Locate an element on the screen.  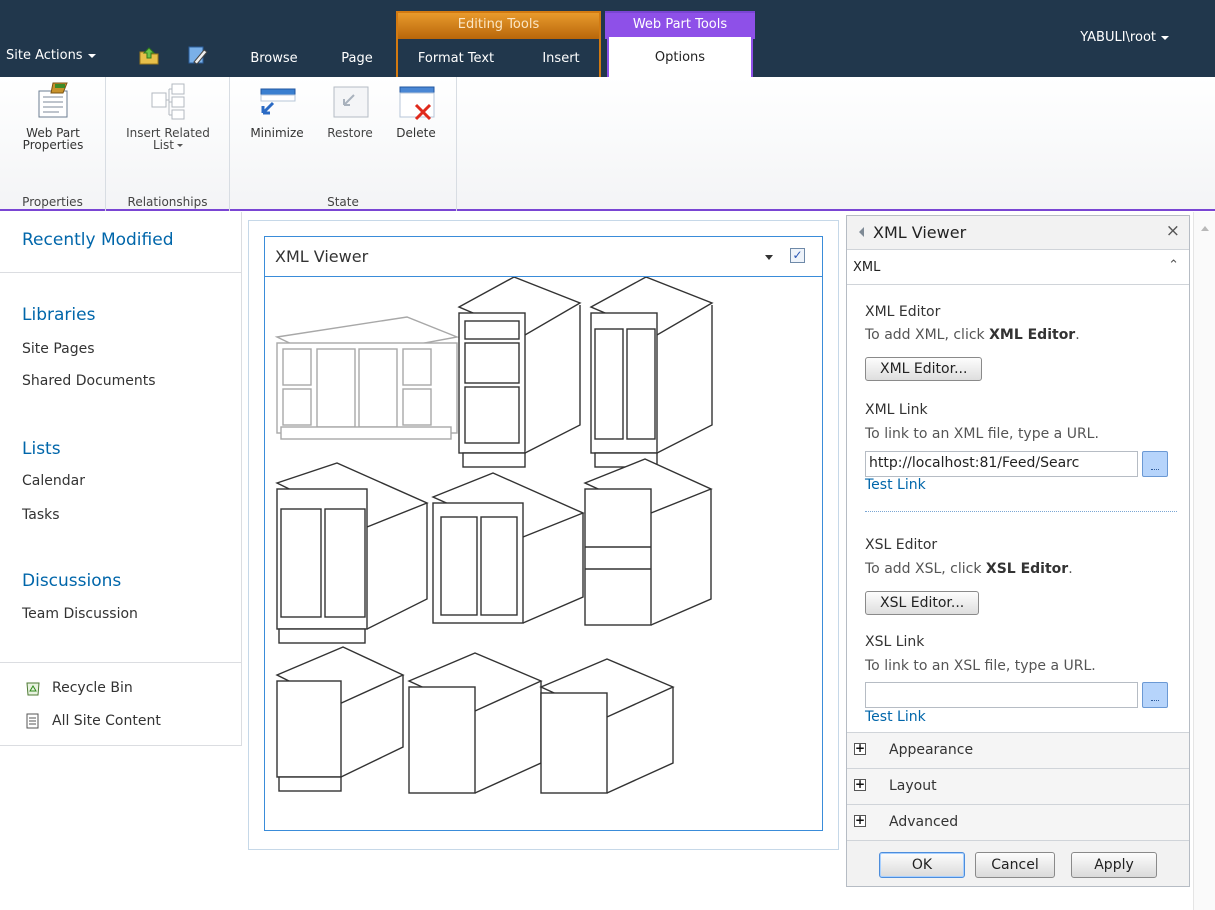
insert-related-list-button: Insert Related List is located at coordinates (168, 116).